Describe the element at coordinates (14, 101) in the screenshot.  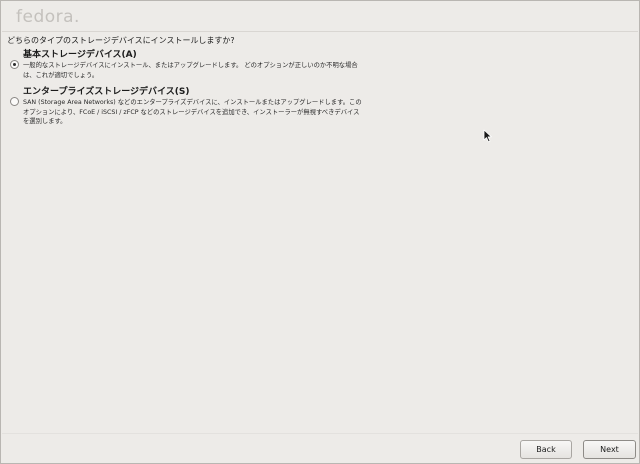
I see `radio-enterprise-storage` at that location.